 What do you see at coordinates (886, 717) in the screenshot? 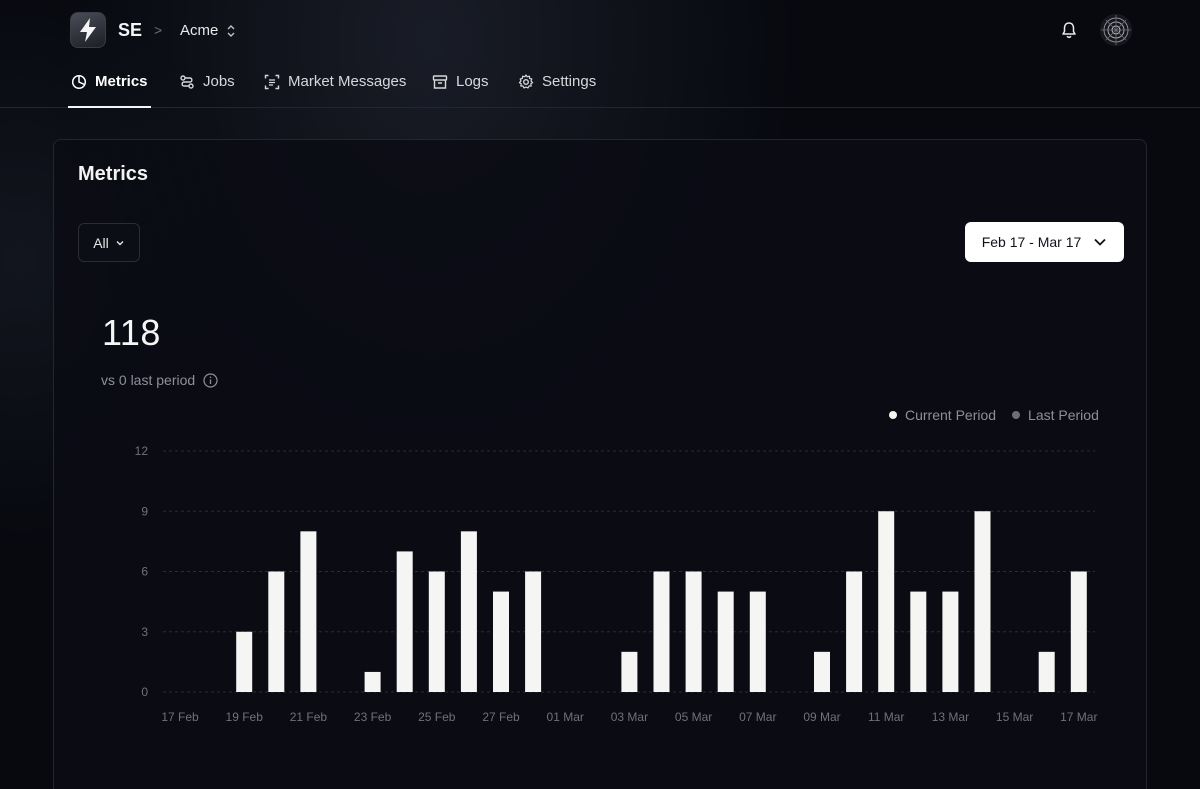
I see `x-tick-label: 11 Mar` at bounding box center [886, 717].